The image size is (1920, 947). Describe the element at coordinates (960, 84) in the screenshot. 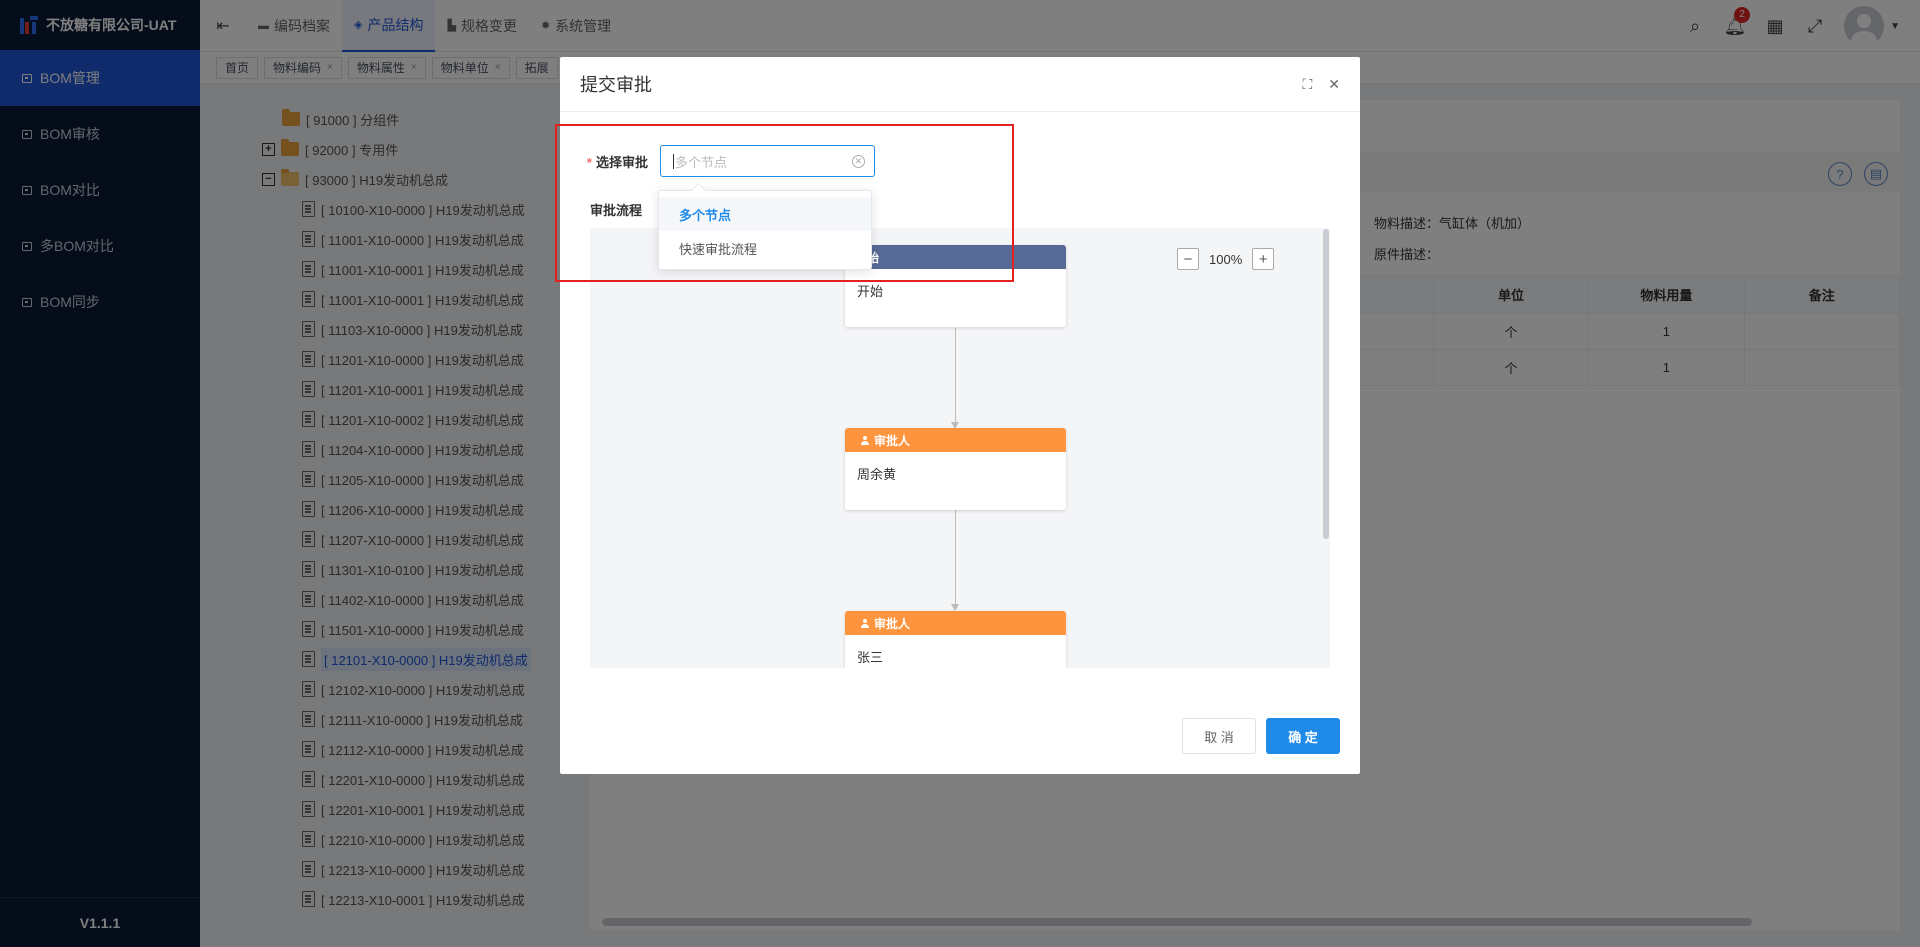

I see `dialog-title: 提交审批` at that location.